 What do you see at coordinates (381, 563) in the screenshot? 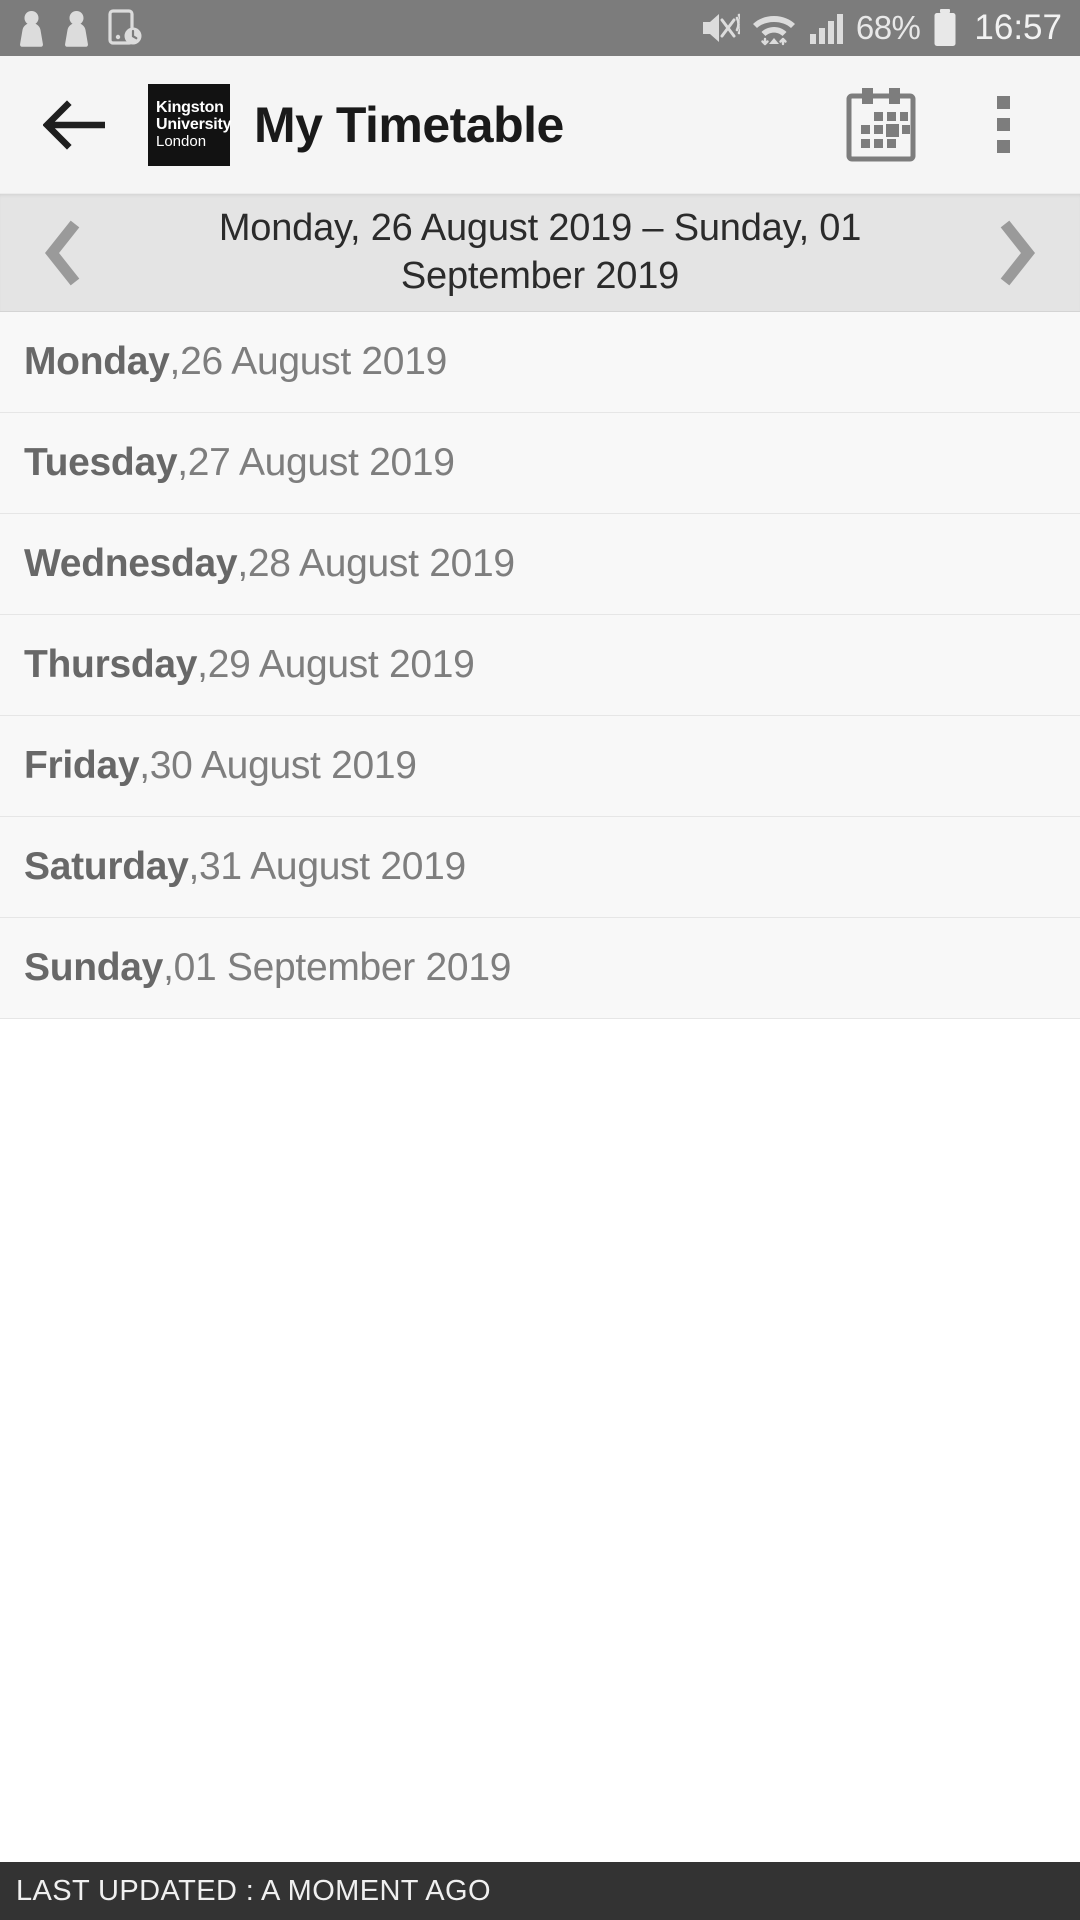
I see `day-date-label: 28 August 2019` at bounding box center [381, 563].